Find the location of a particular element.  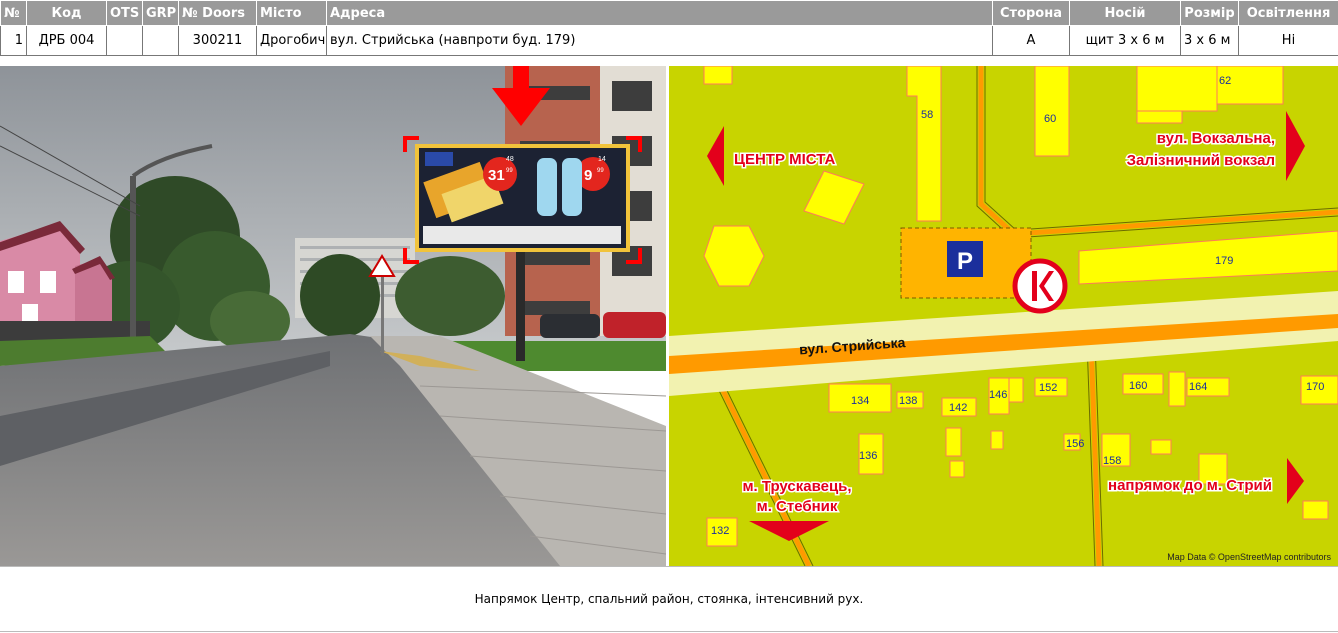

map-credit: Map Data © OpenStreetMap contributors is located at coordinates (1249, 557).